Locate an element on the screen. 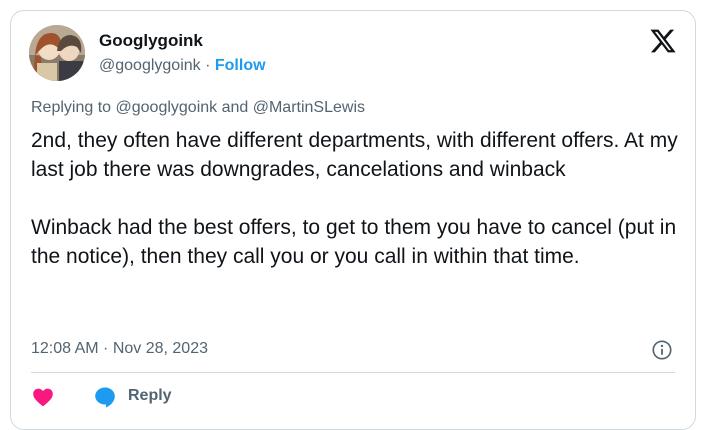  follow-button: Follow is located at coordinates (240, 65).